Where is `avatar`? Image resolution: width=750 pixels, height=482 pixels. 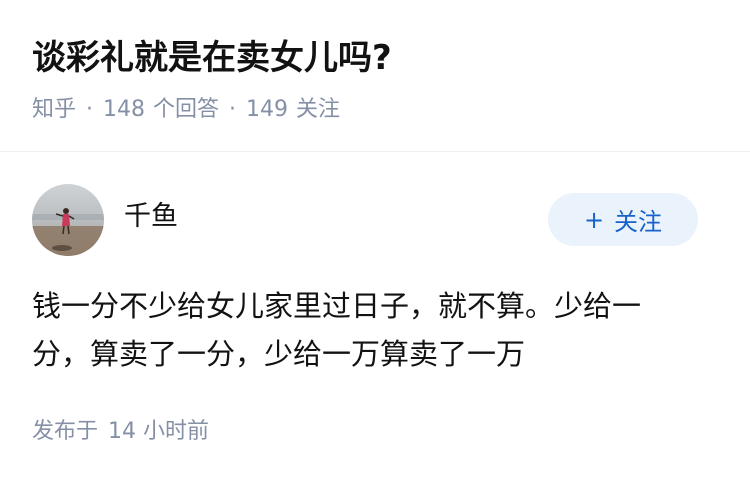 avatar is located at coordinates (68, 220).